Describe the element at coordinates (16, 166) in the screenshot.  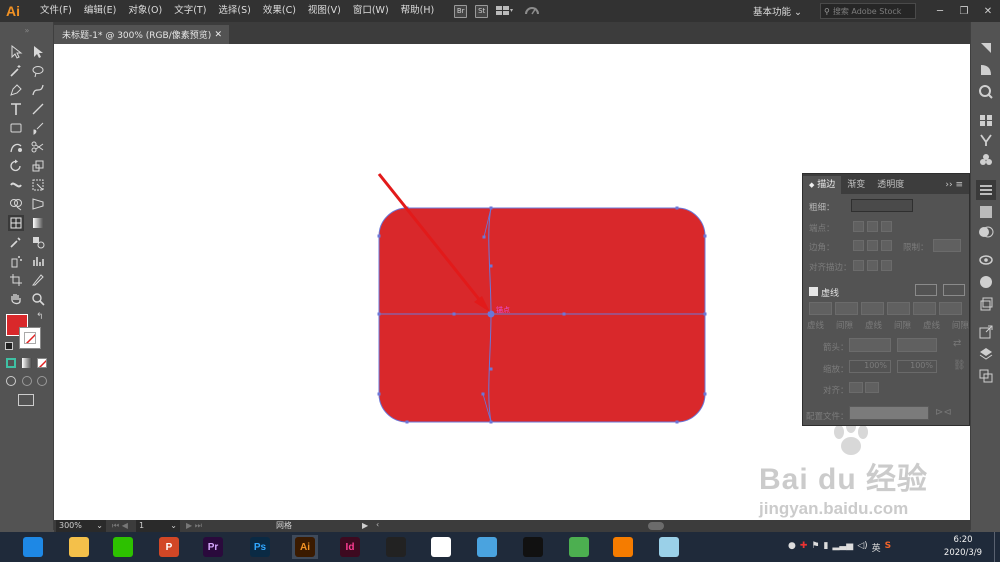
I see `rotate-icon` at that location.